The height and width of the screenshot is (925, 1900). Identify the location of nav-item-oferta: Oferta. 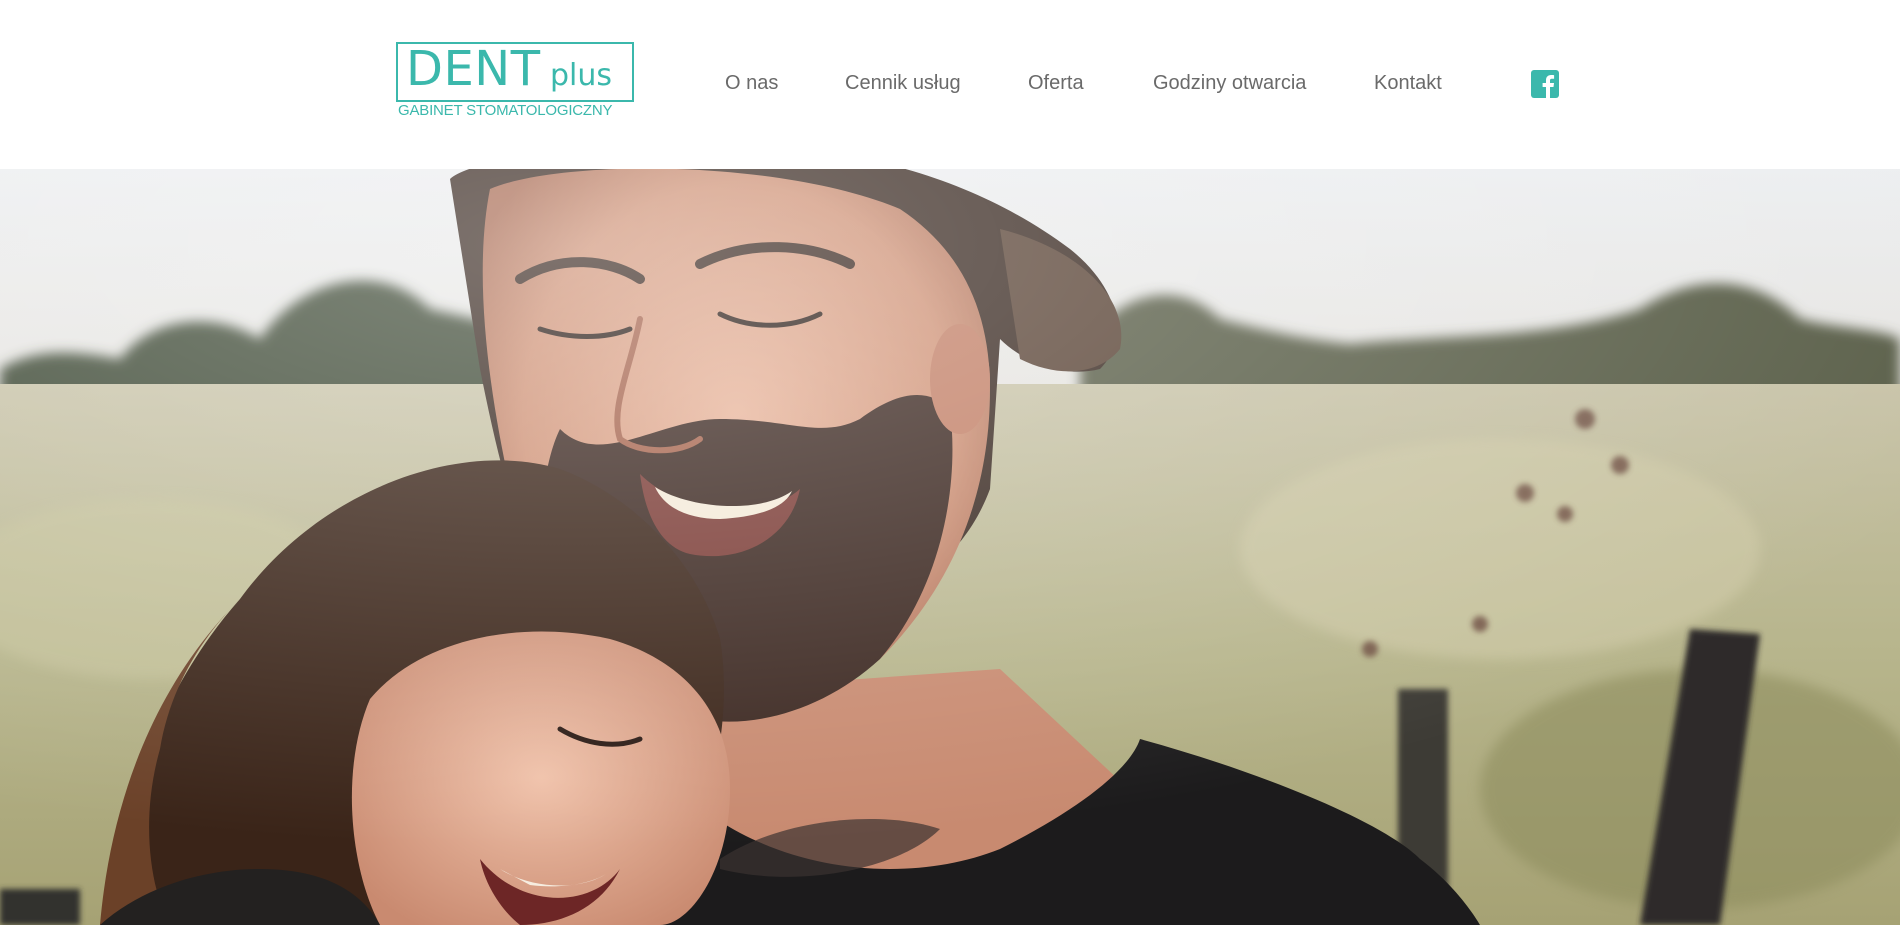
(1056, 83).